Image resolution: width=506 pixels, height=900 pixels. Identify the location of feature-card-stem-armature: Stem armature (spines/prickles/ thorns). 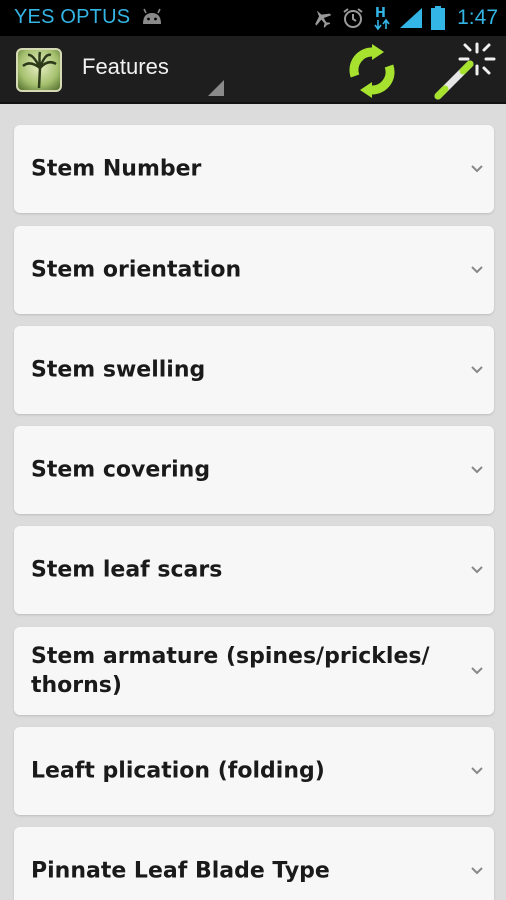
(254, 671).